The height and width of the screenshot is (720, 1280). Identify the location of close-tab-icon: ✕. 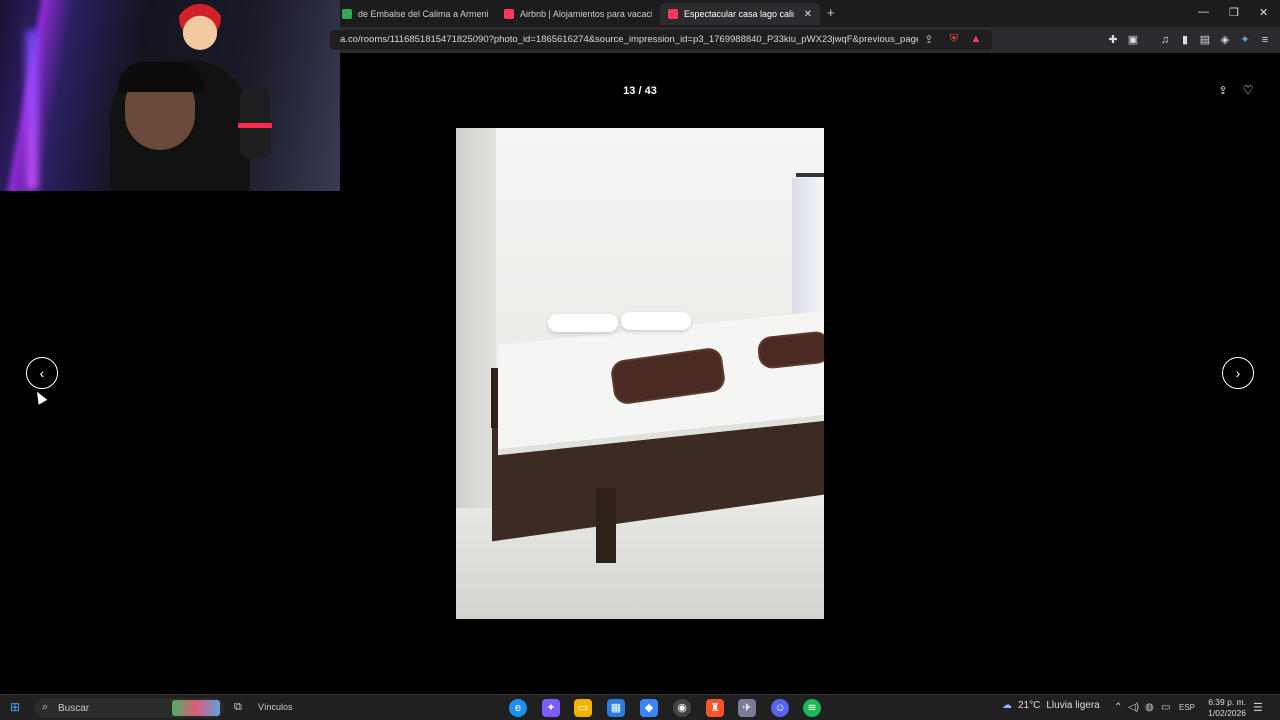
(808, 14).